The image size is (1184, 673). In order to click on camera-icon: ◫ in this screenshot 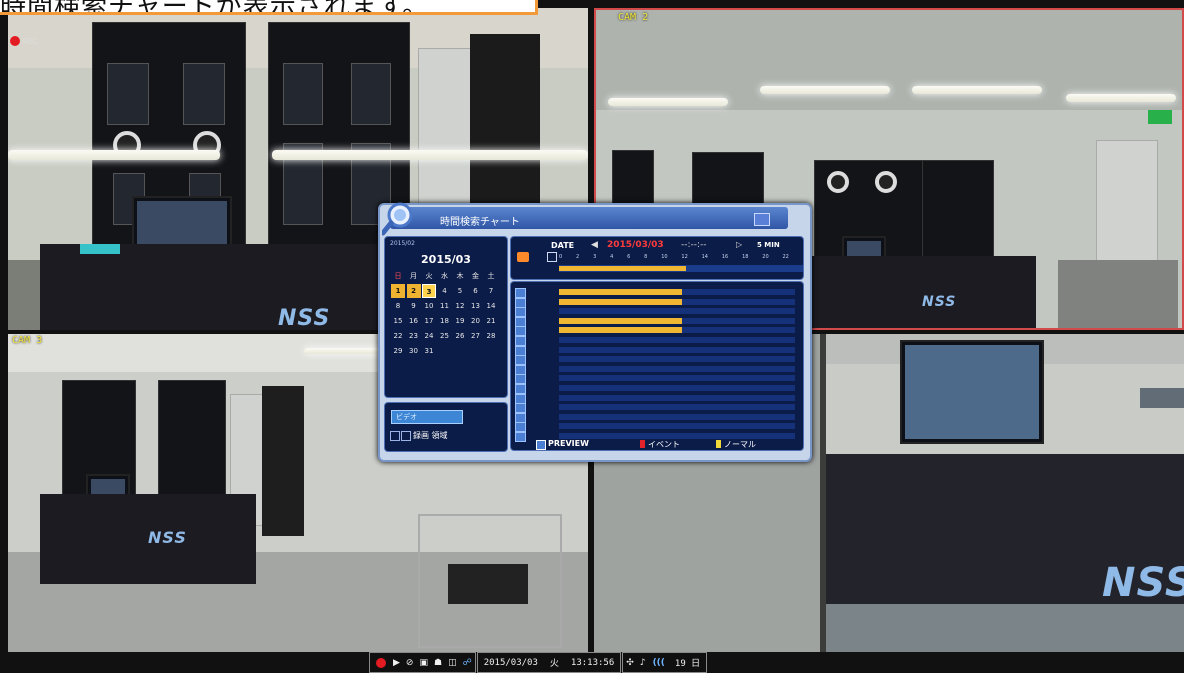, I will do `click(452, 663)`.